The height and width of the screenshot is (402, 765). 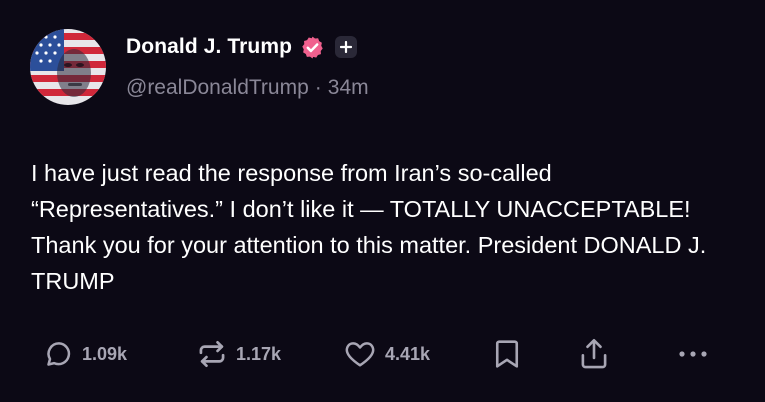 I want to click on avatar-image, so click(x=68, y=67).